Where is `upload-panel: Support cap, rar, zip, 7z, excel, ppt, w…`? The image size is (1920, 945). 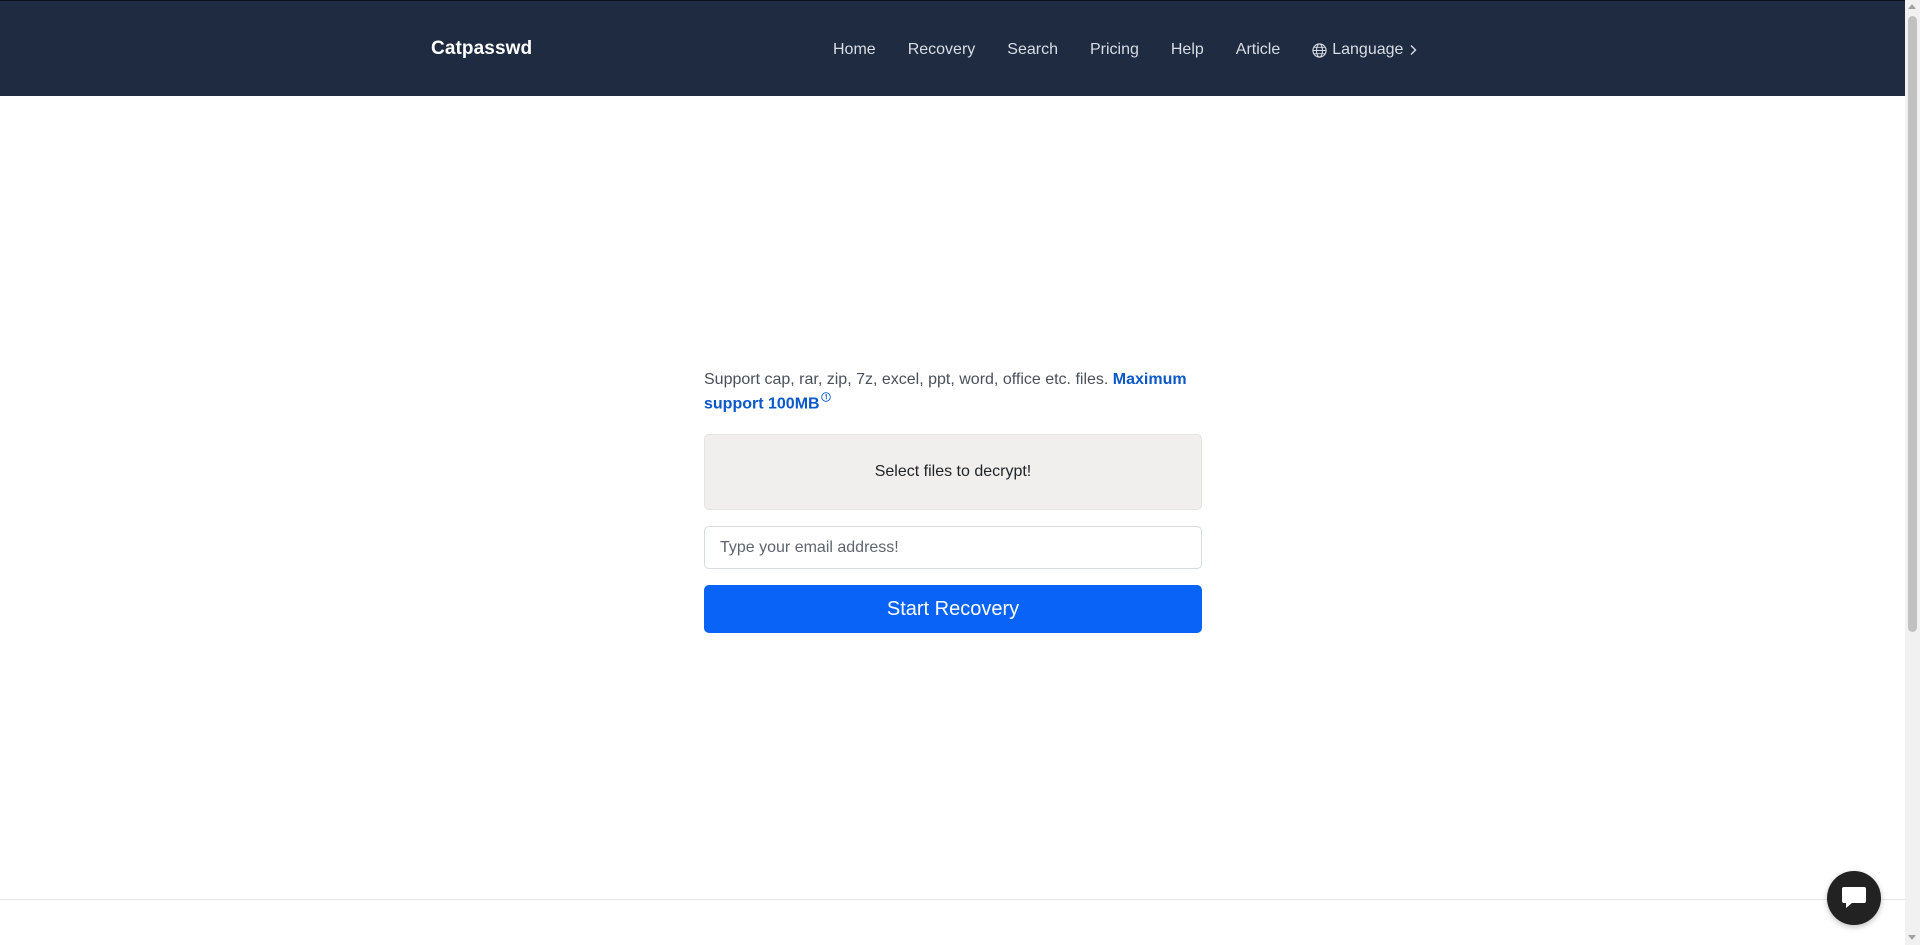 upload-panel: Support cap, rar, zip, 7z, excel, ppt, w… is located at coordinates (953, 501).